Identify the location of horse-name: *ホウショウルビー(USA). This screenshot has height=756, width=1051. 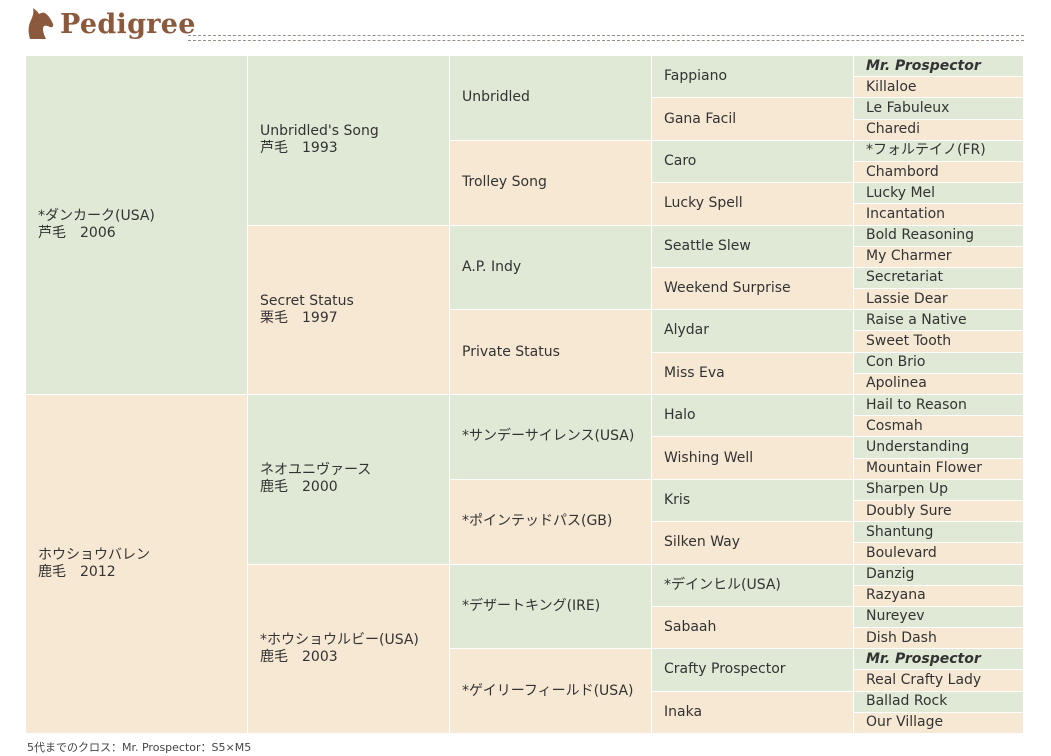
(339, 639).